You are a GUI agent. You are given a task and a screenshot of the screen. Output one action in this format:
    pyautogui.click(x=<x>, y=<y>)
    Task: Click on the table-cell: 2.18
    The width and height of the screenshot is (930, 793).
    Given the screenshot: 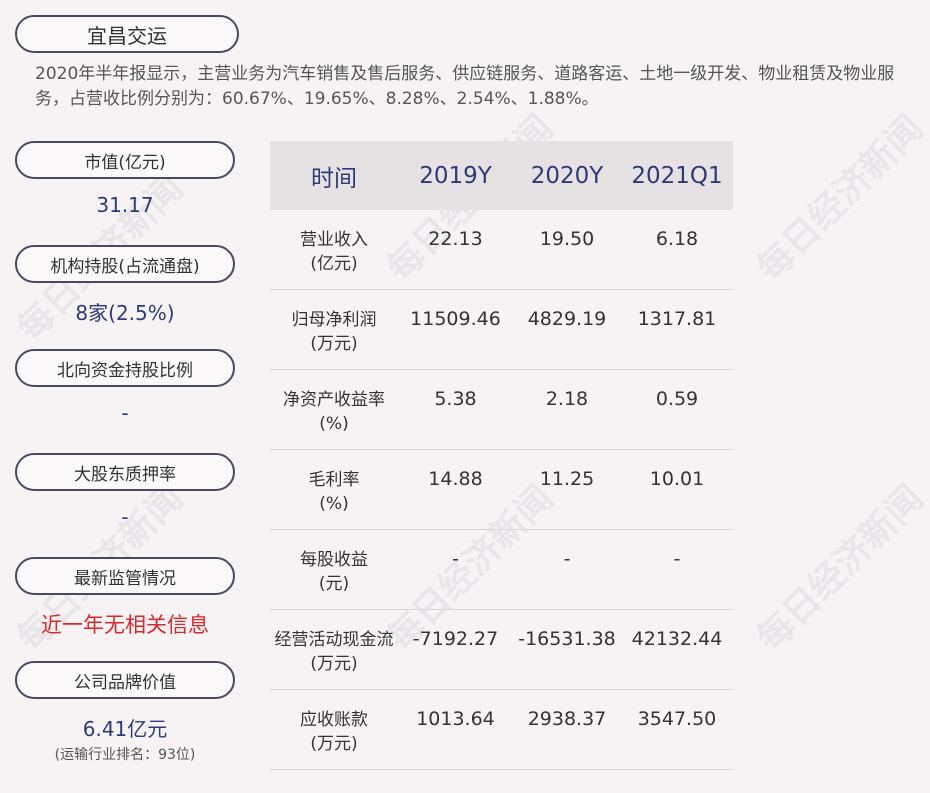 What is the action you would take?
    pyautogui.click(x=567, y=399)
    